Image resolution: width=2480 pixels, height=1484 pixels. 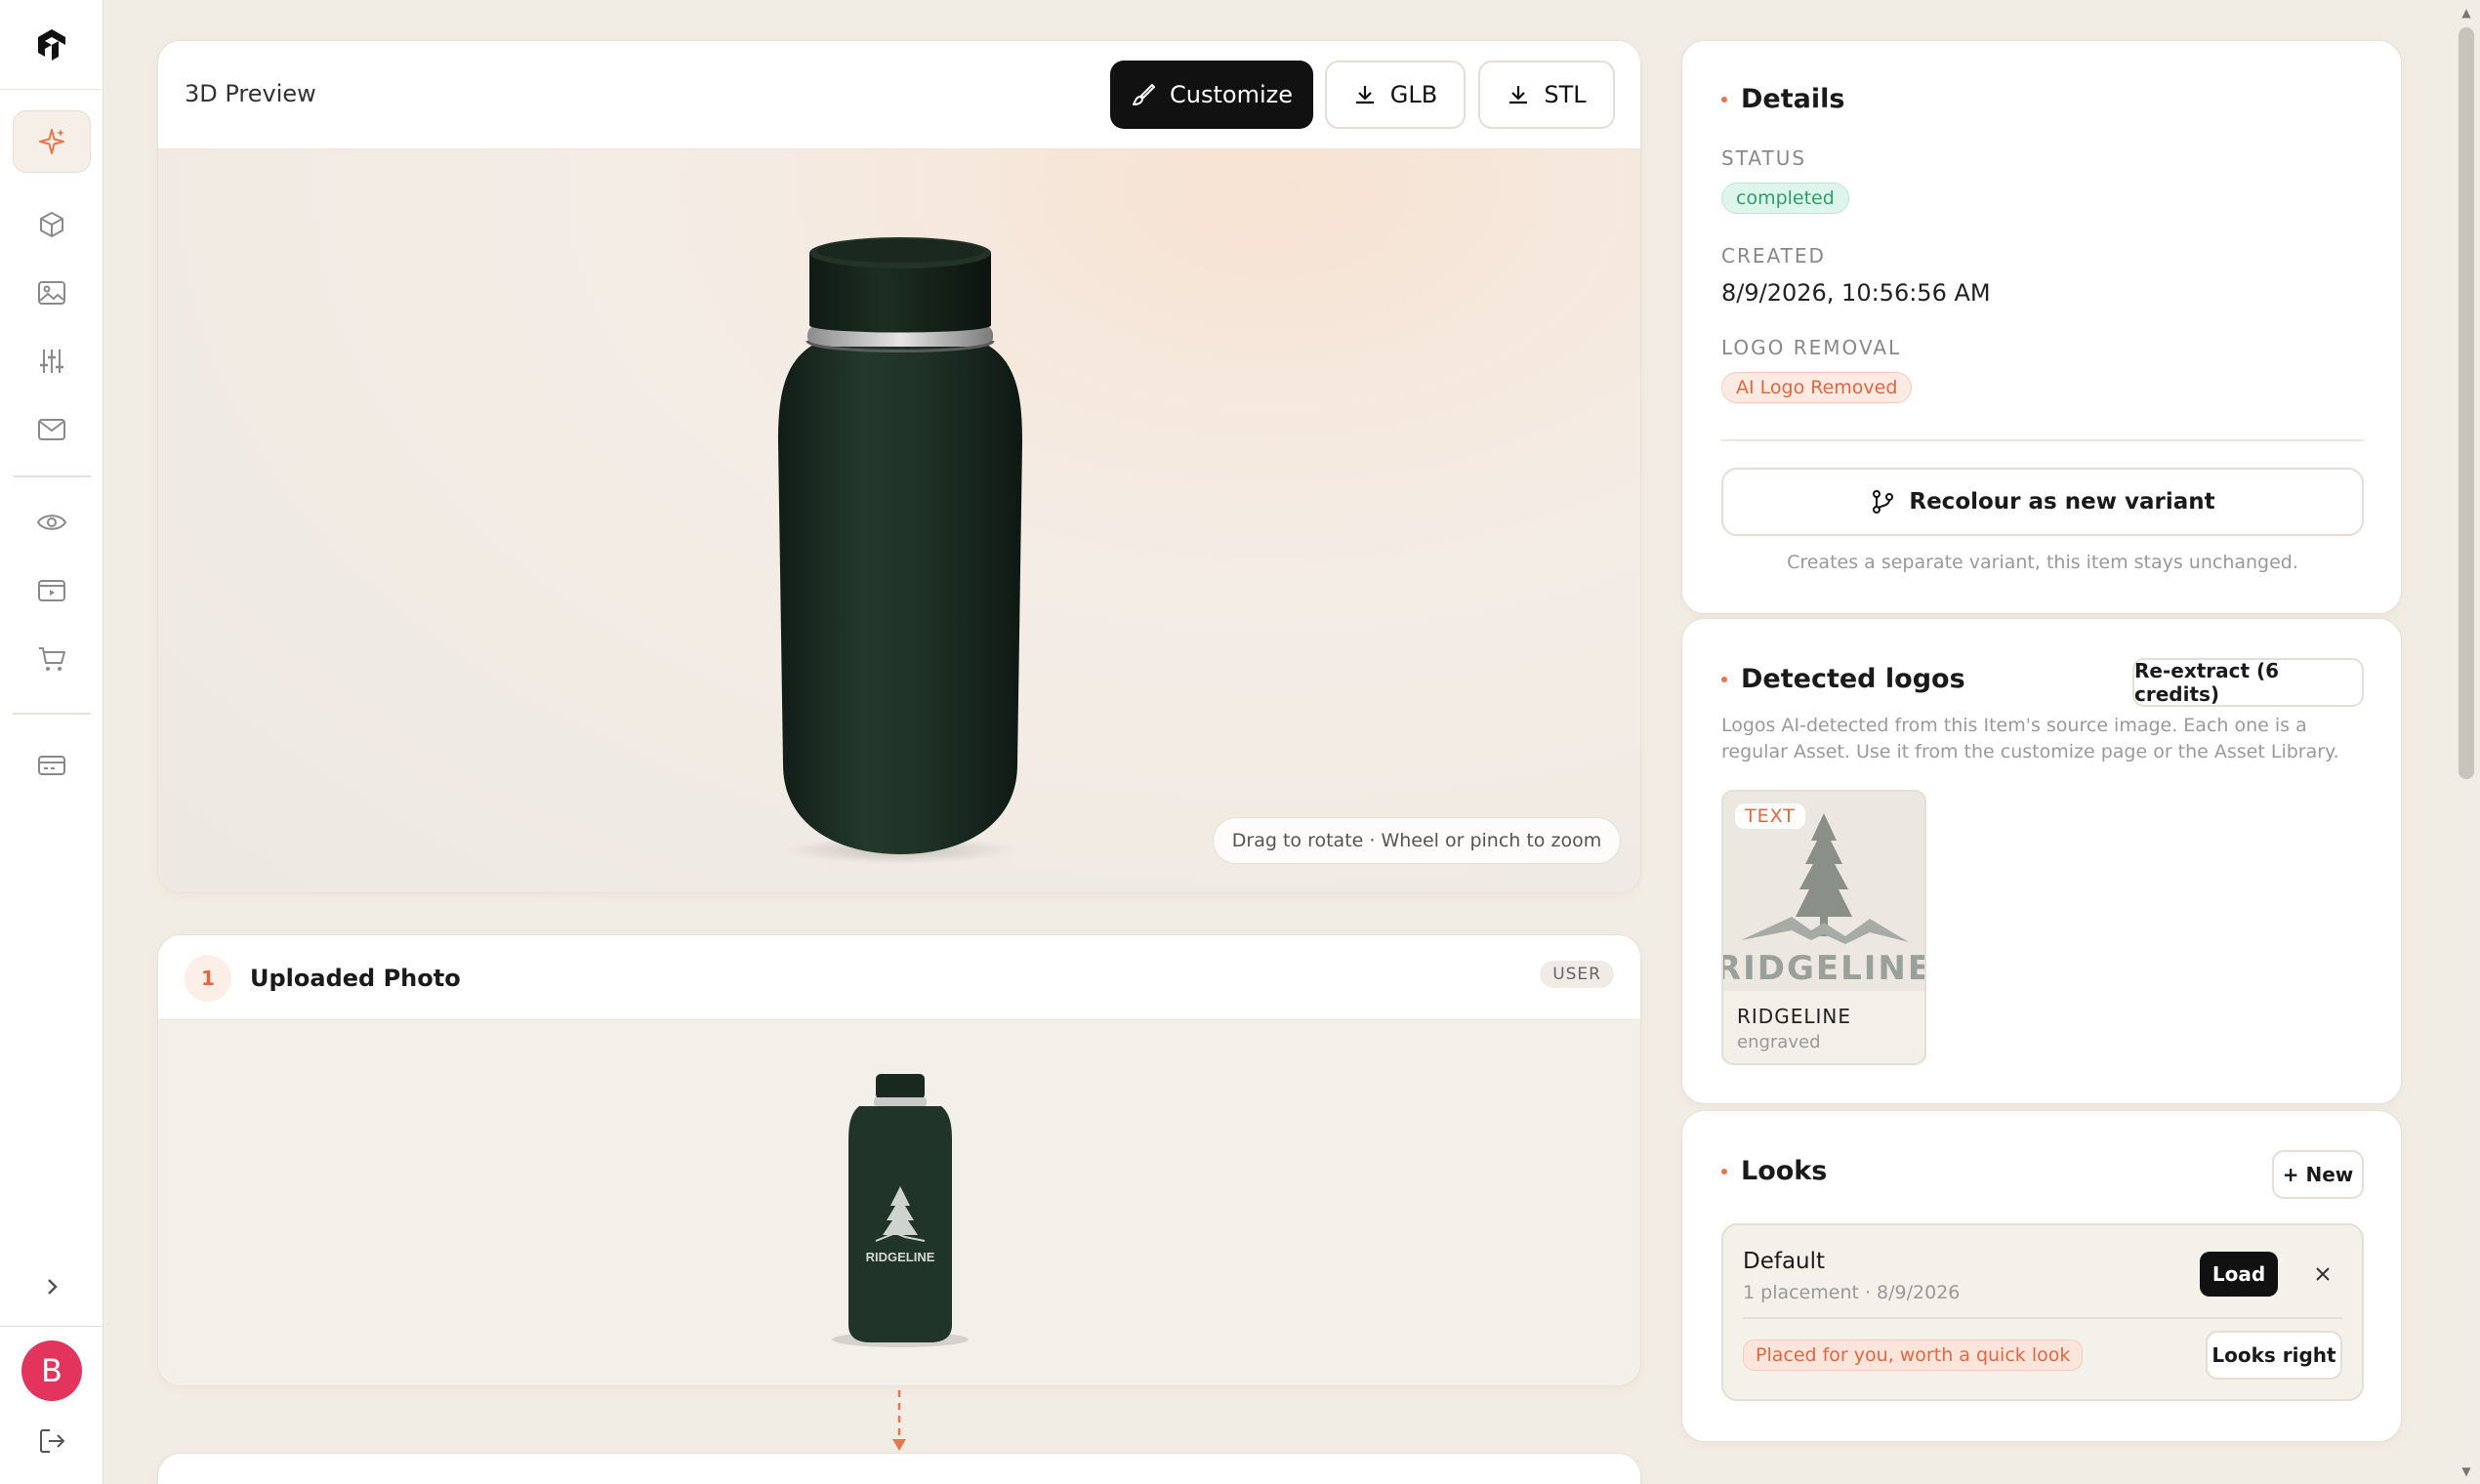 I want to click on placed-badge: Placed for you, worth a quick look, so click(x=1913, y=1355).